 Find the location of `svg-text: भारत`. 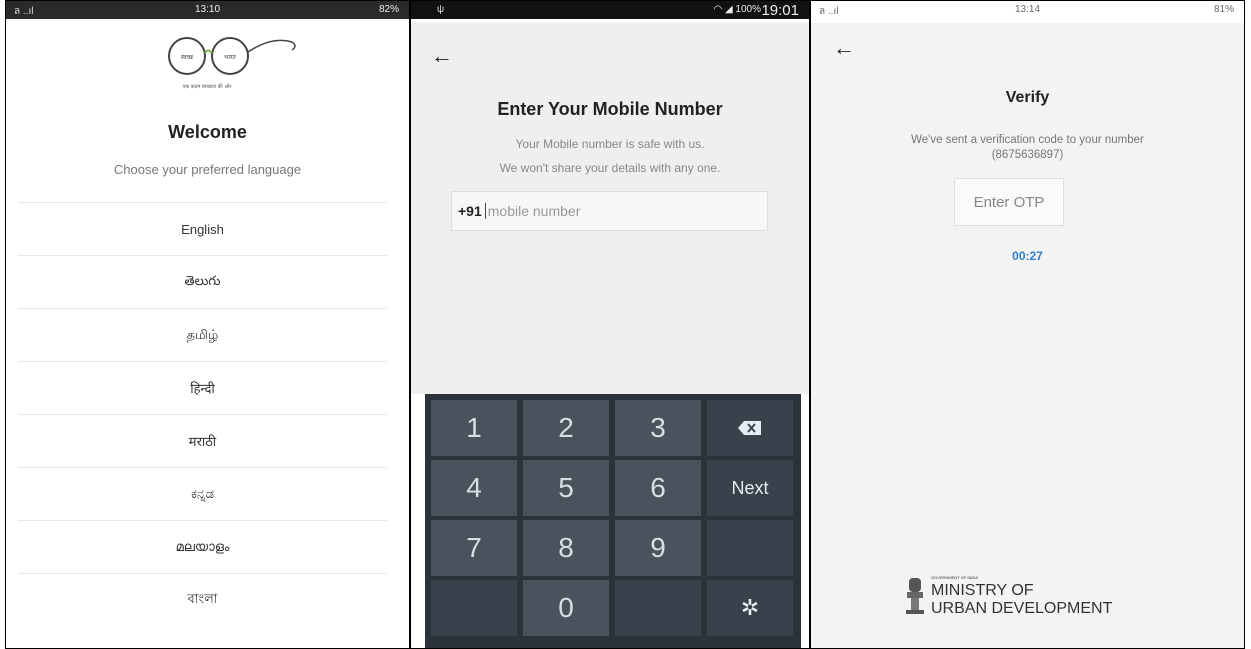

svg-text: भारत is located at coordinates (230, 57).